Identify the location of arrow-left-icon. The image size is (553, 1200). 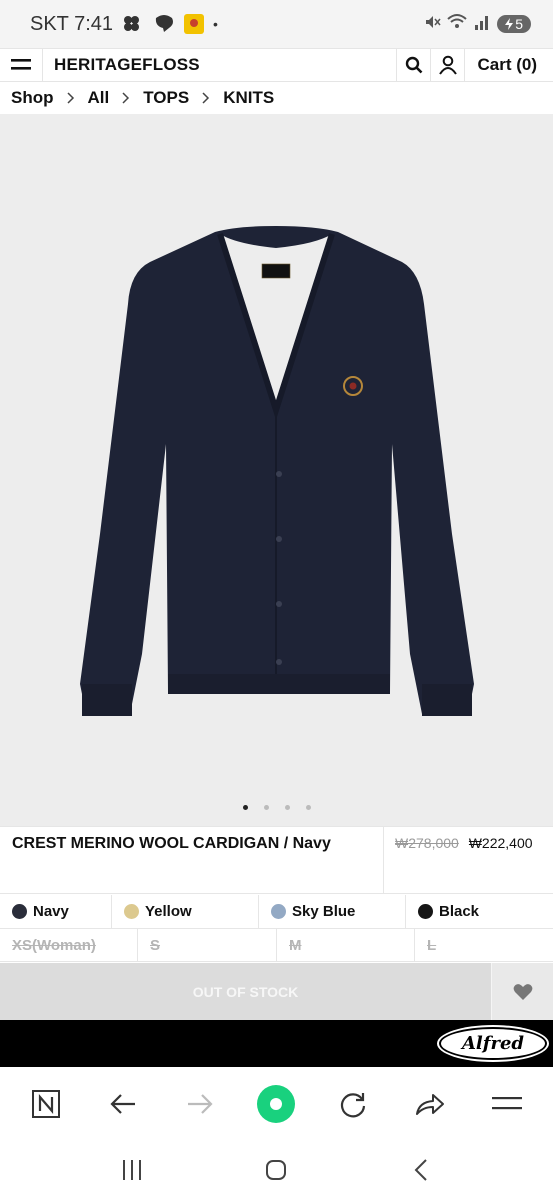
(123, 1104).